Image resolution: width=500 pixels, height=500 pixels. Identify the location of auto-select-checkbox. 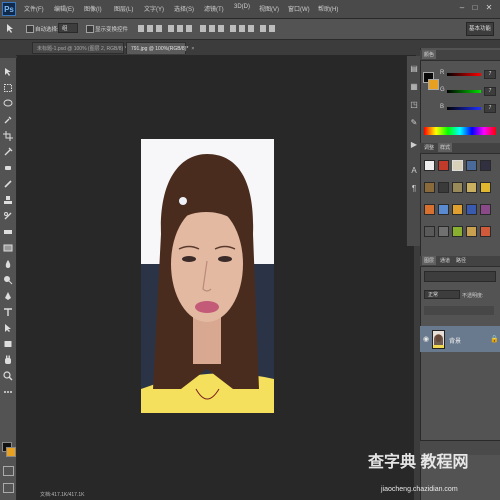
(30, 29).